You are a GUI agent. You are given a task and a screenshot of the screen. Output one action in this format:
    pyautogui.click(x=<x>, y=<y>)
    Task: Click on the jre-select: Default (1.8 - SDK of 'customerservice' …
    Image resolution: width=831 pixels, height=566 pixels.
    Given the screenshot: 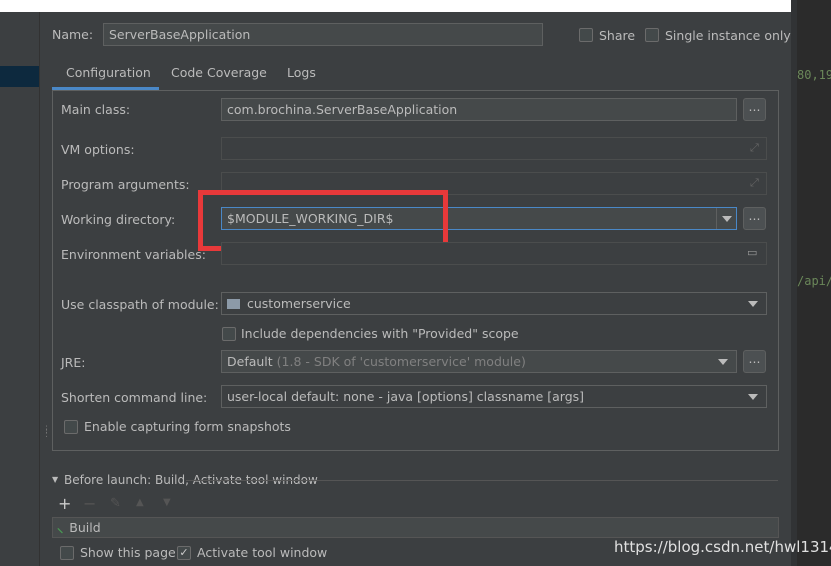 What is the action you would take?
    pyautogui.click(x=479, y=361)
    